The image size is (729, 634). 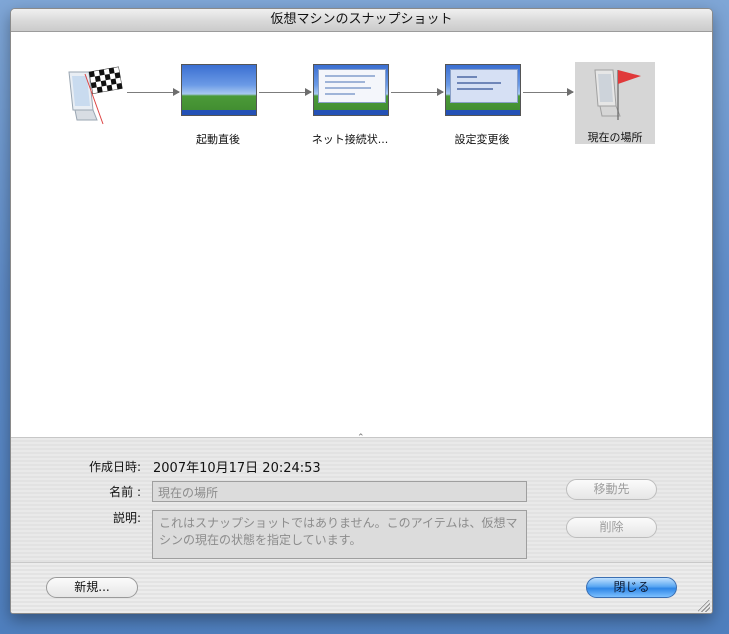 I want to click on created-label: 作成日時:, so click(x=114, y=467).